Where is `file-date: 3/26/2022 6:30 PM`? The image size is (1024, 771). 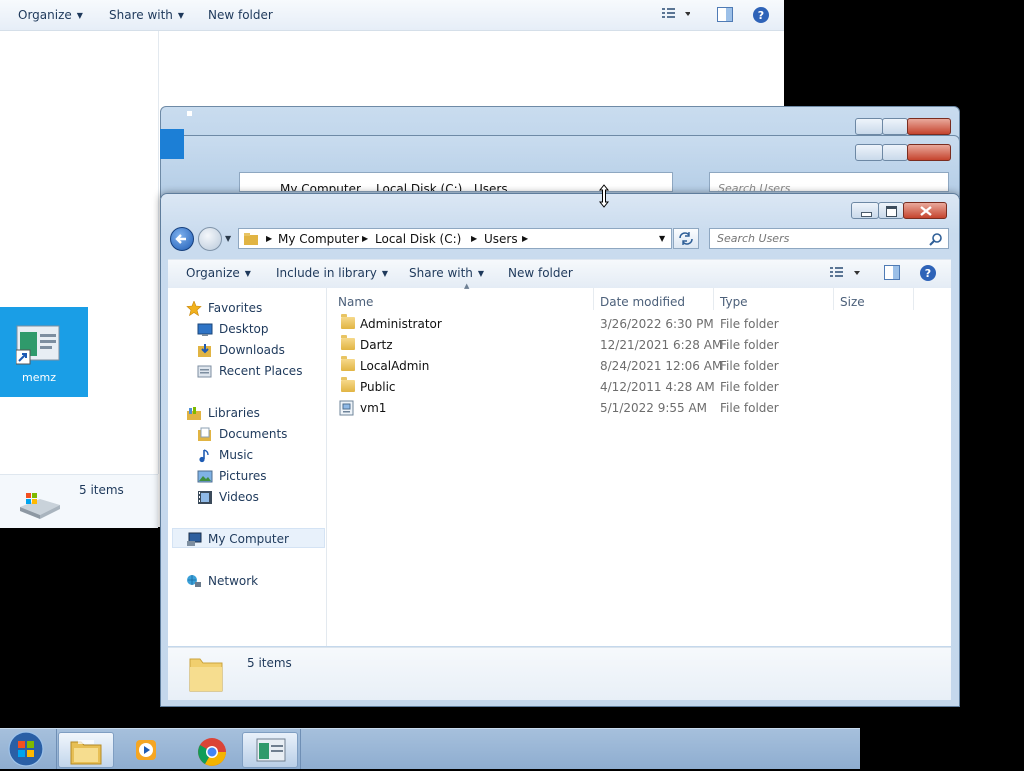
file-date: 3/26/2022 6:30 PM is located at coordinates (657, 324).